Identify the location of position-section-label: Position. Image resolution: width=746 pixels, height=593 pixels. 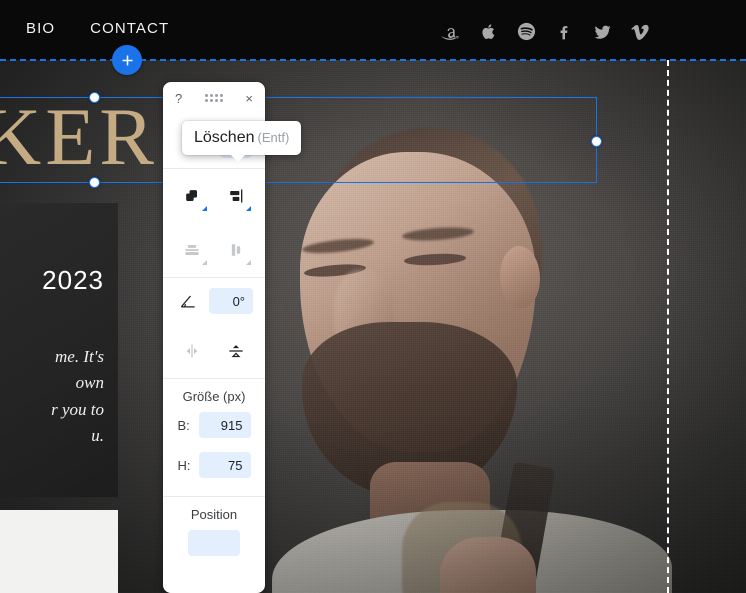
(214, 514).